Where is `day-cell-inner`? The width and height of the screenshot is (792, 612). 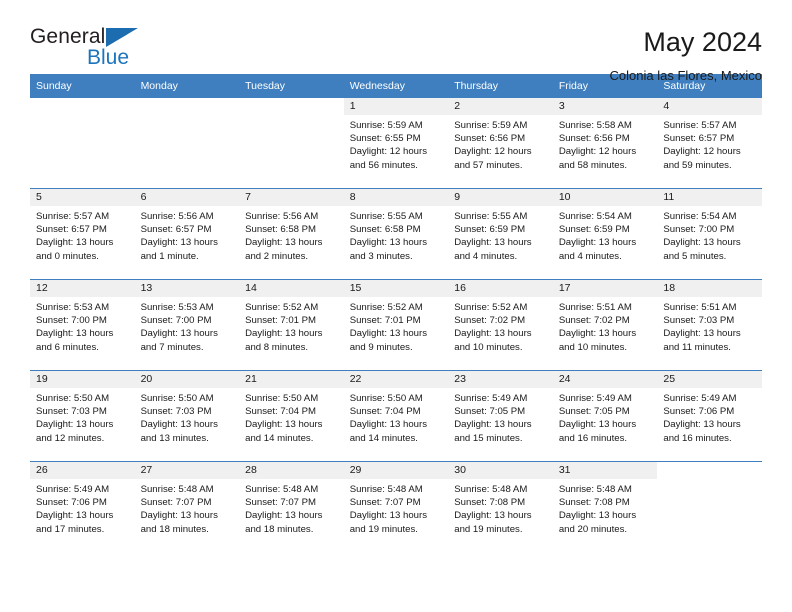
day-cell-inner is located at coordinates (709, 507).